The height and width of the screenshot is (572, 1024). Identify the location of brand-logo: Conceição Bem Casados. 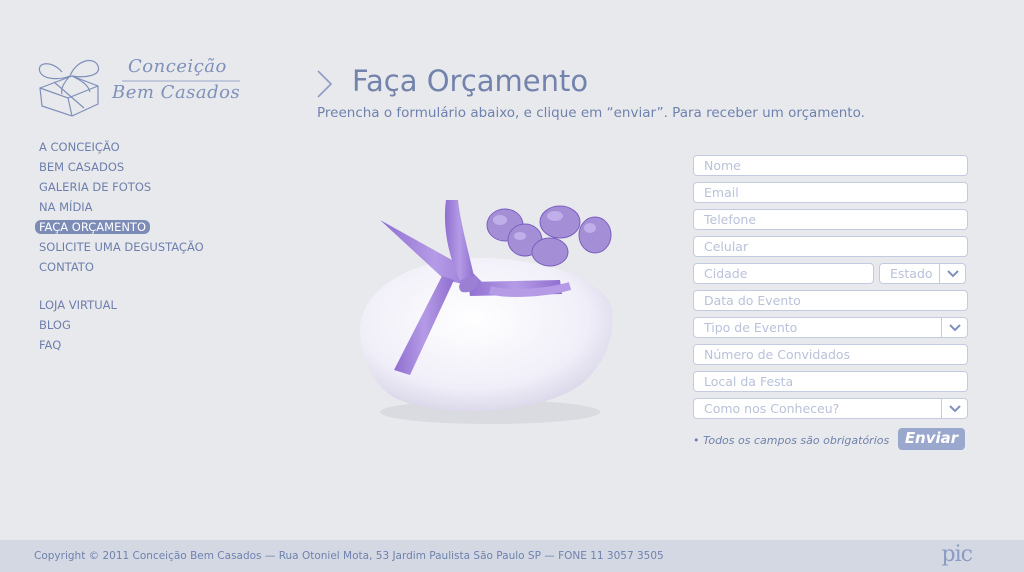
(137, 85).